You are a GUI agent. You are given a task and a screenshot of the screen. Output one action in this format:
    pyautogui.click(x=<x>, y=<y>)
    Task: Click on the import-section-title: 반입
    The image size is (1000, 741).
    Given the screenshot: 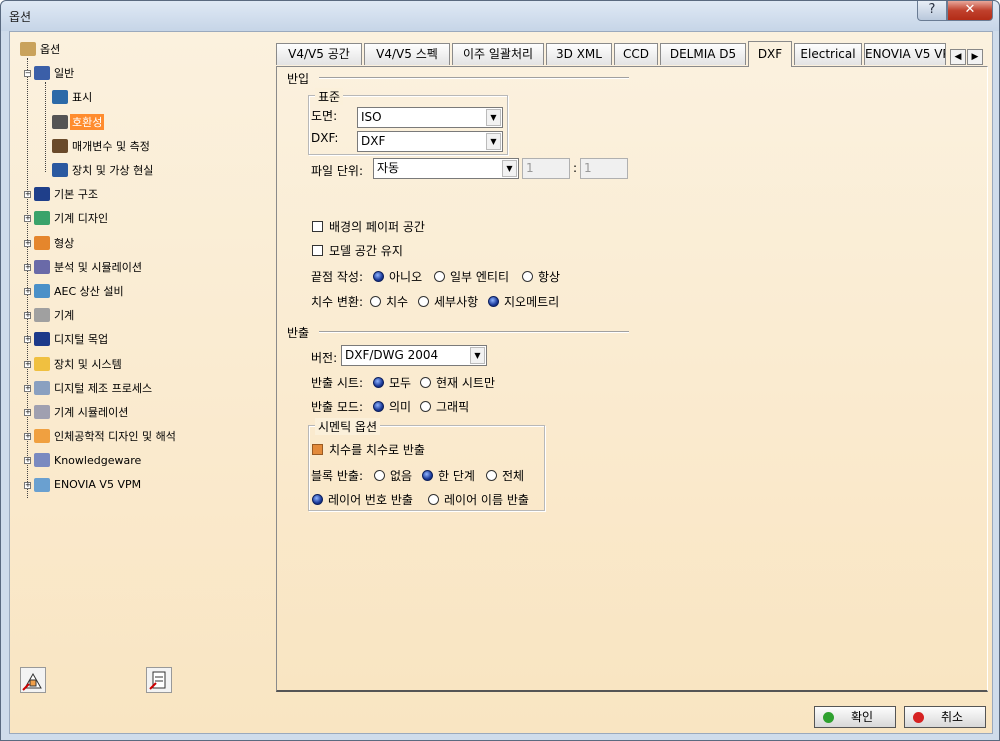 What is the action you would take?
    pyautogui.click(x=298, y=79)
    